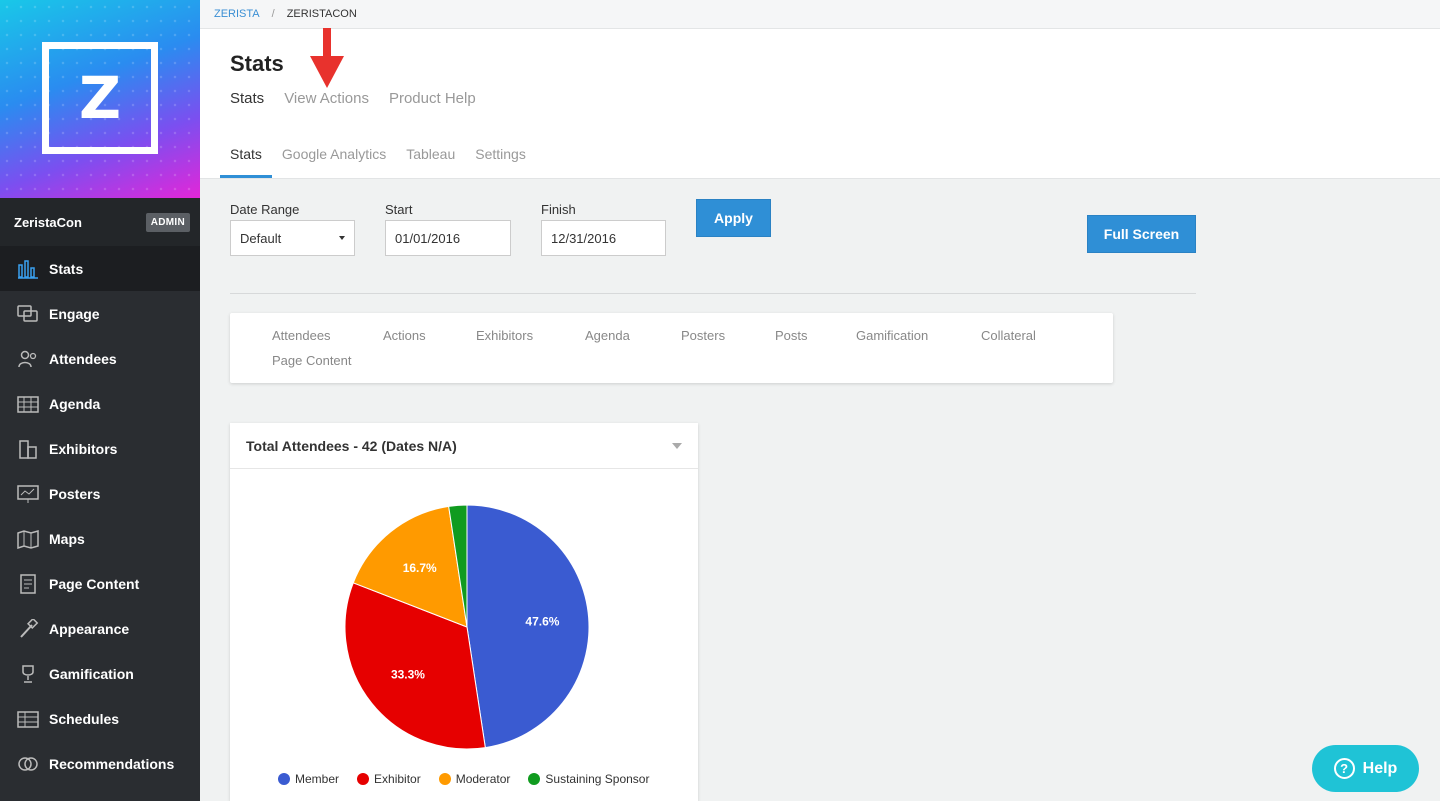 This screenshot has width=1440, height=801. Describe the element at coordinates (542, 621) in the screenshot. I see `pie-label-member: 47.6%` at that location.